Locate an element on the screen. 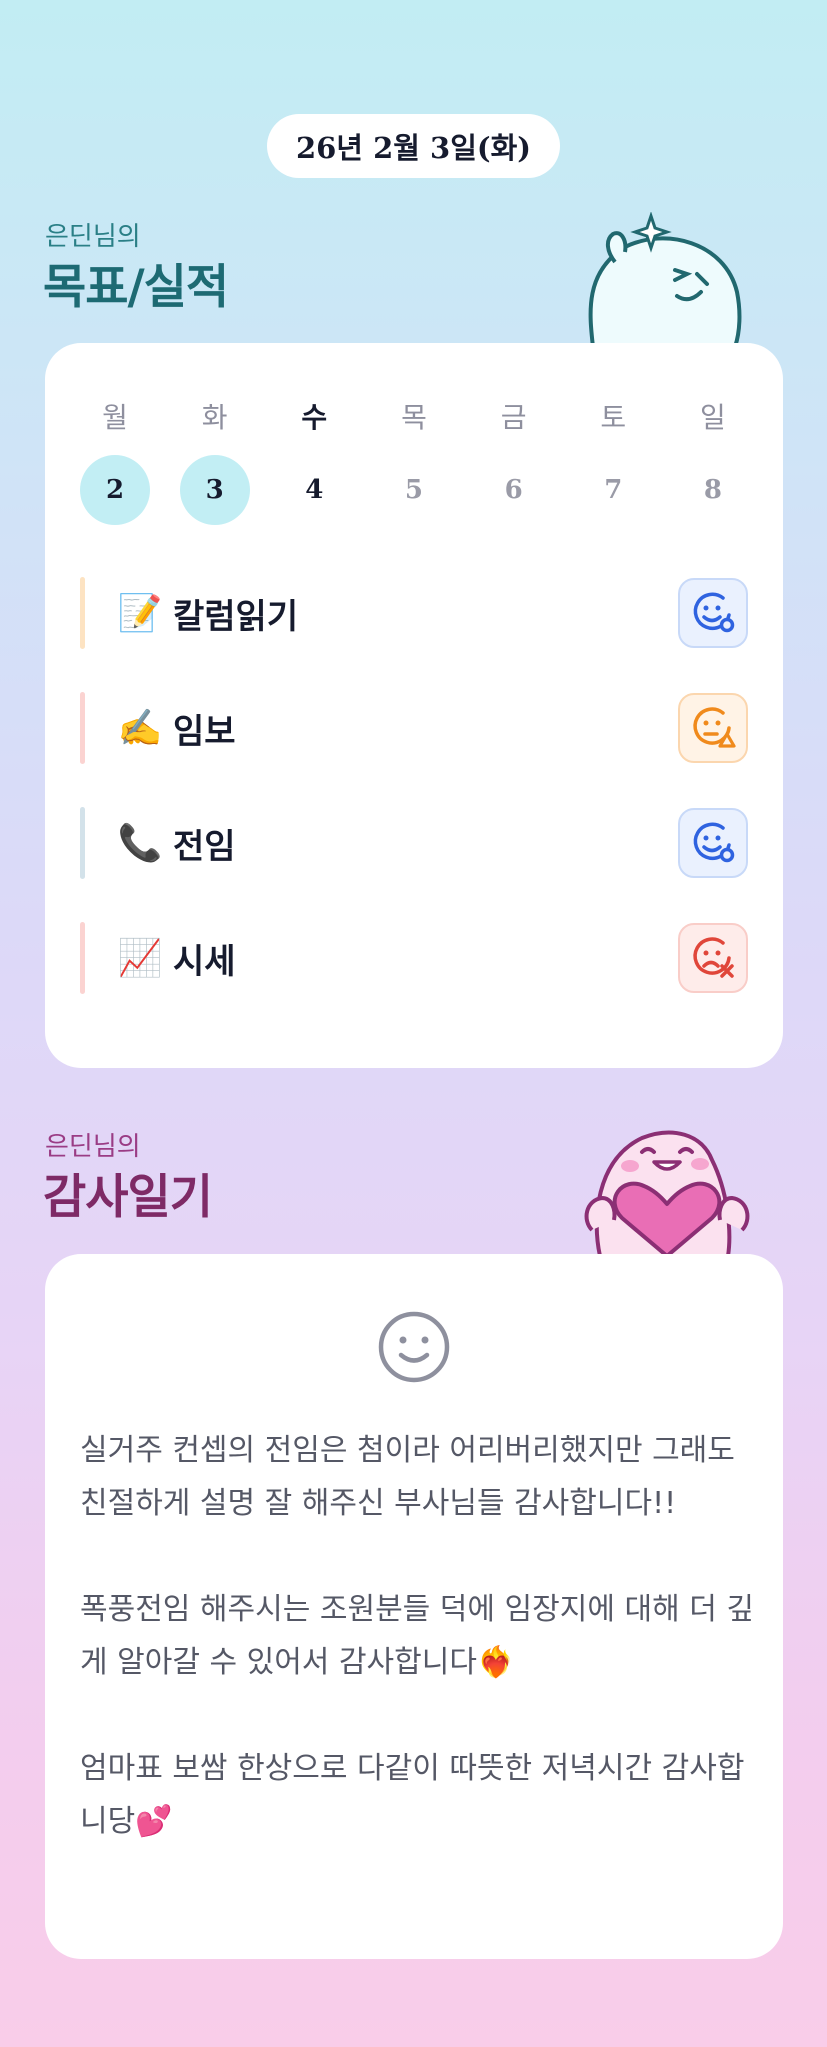 The height and width of the screenshot is (2047, 827). goal-label: 칼럼읽기 is located at coordinates (236, 616).